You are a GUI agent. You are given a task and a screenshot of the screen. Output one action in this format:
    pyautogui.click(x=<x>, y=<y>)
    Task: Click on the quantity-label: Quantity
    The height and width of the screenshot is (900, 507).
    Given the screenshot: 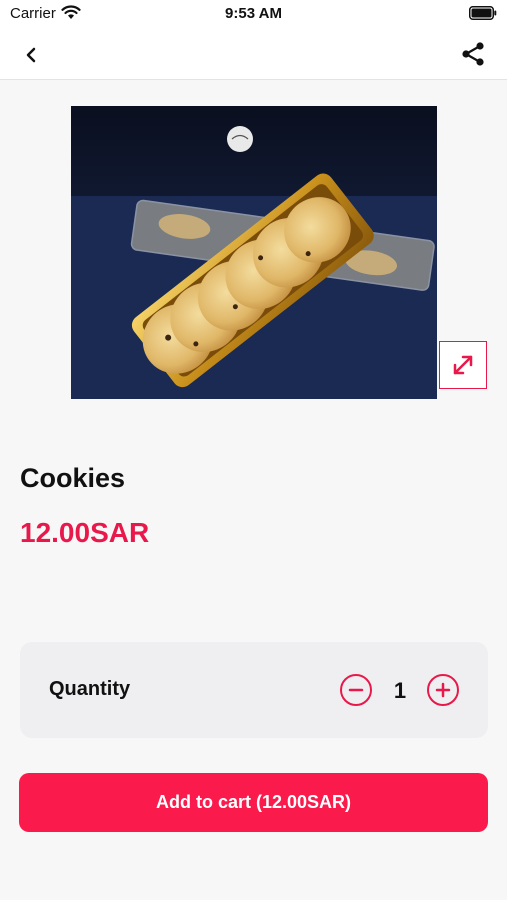 What is the action you would take?
    pyautogui.click(x=90, y=689)
    